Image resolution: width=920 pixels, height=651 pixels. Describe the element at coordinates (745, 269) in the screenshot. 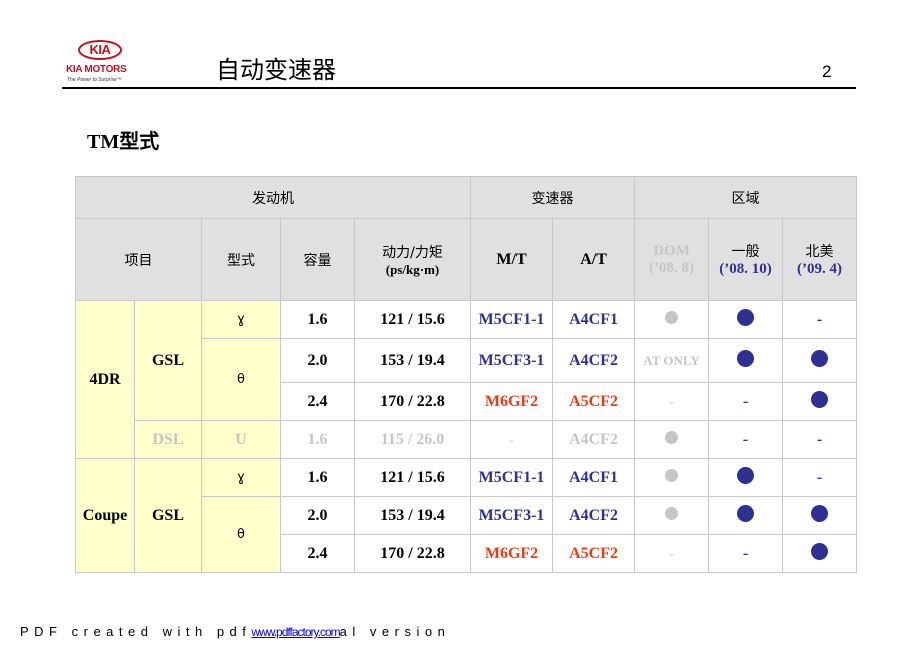

I see `col-header-general-date: (’08. 10)` at that location.